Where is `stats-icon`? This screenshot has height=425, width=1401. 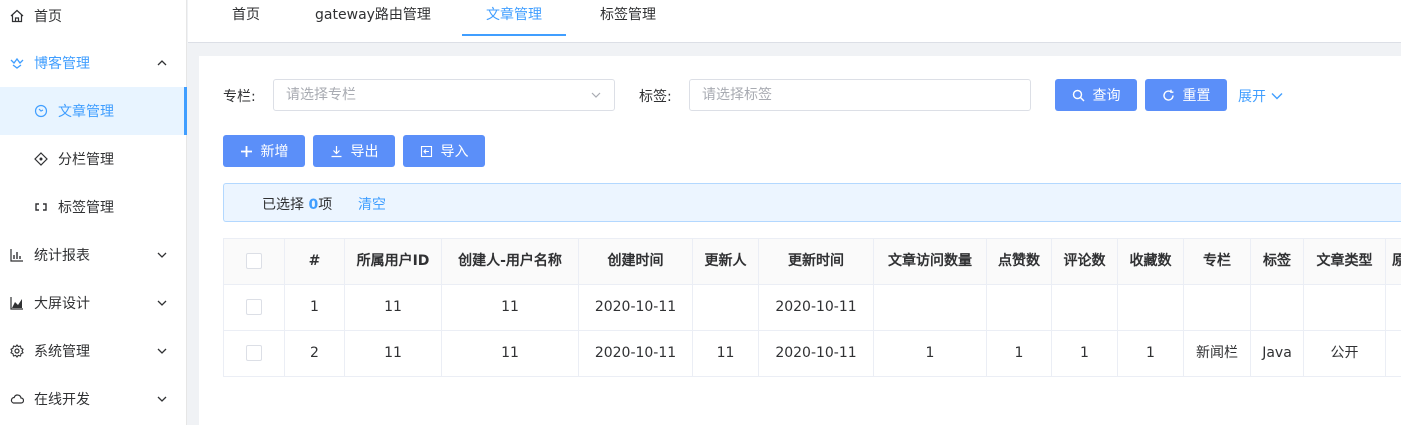
stats-icon is located at coordinates (17, 255).